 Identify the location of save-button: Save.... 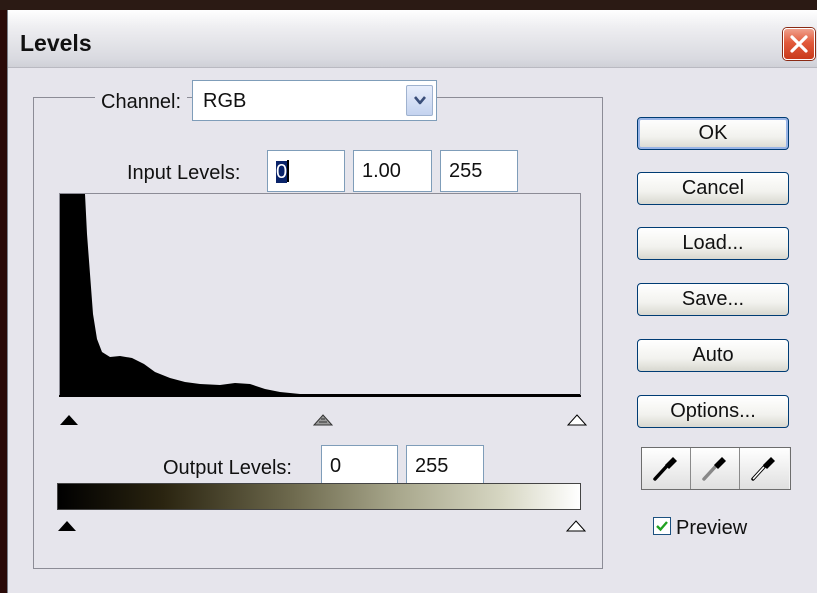
(713, 299).